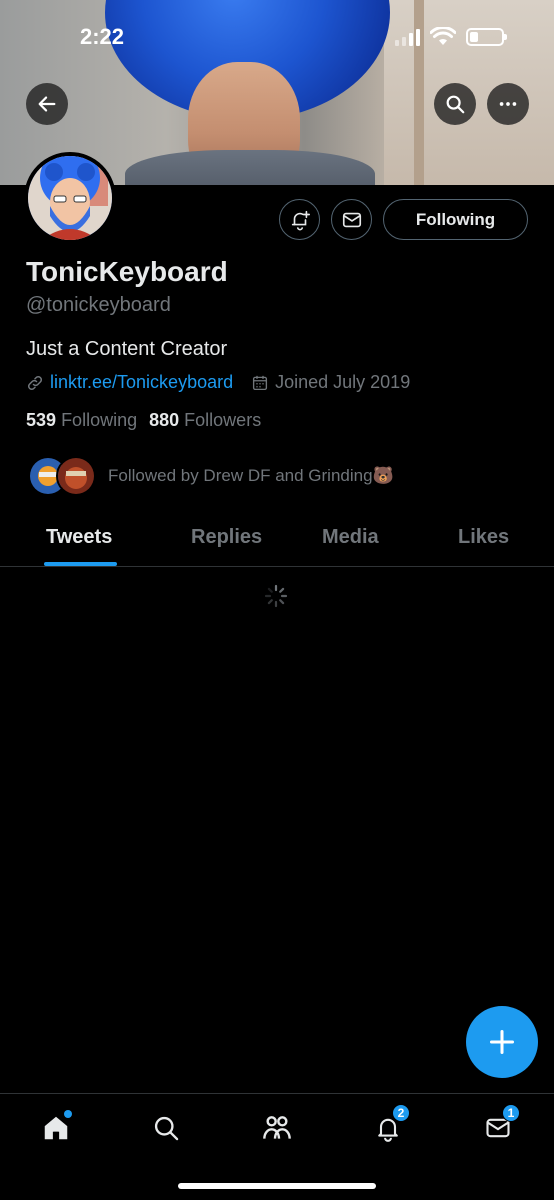 The height and width of the screenshot is (1200, 554). Describe the element at coordinates (499, 1126) in the screenshot. I see `nav-messages: 1` at that location.